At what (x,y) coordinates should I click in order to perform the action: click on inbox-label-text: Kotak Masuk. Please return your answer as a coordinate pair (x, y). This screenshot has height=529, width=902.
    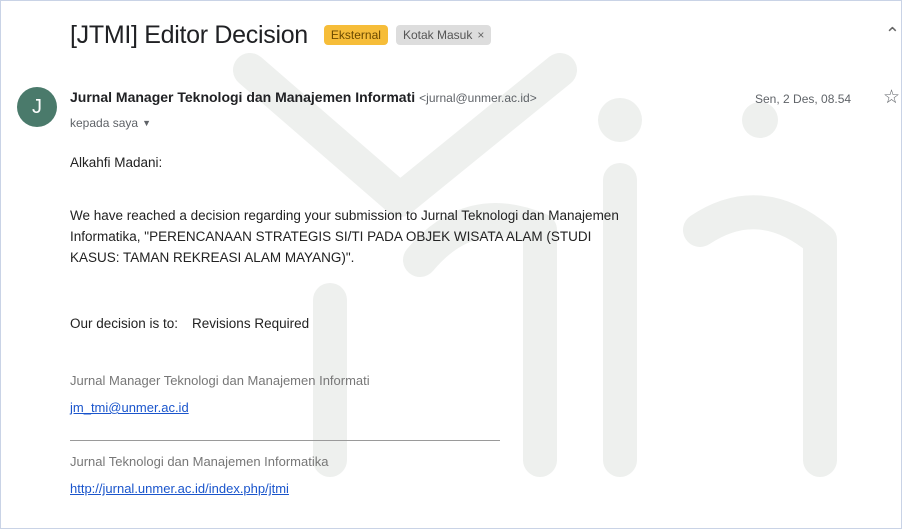
    Looking at the image, I should click on (437, 35).